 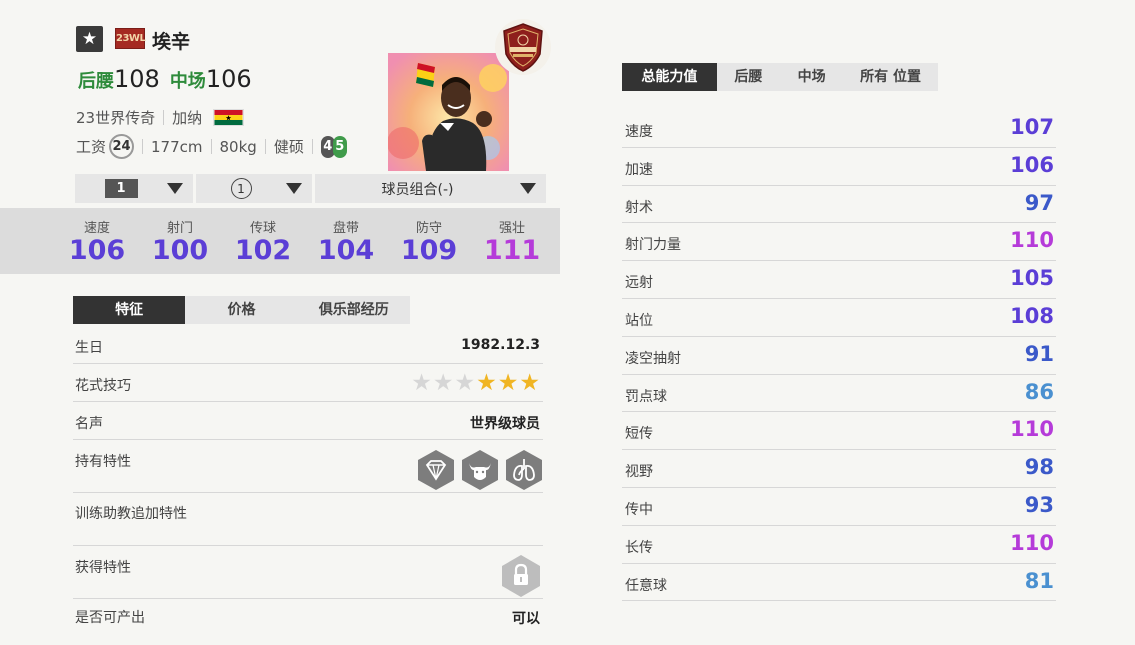 I want to click on stat-label: 强壮, so click(x=511, y=228).